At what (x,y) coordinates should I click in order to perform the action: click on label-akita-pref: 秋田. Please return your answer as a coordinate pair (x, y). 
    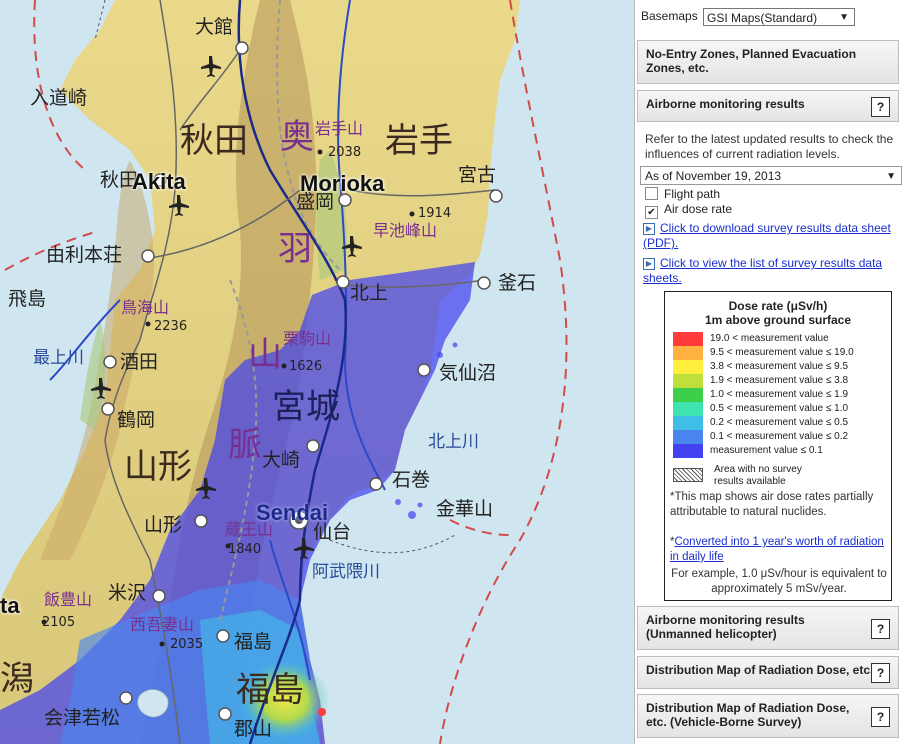
    Looking at the image, I should click on (214, 141).